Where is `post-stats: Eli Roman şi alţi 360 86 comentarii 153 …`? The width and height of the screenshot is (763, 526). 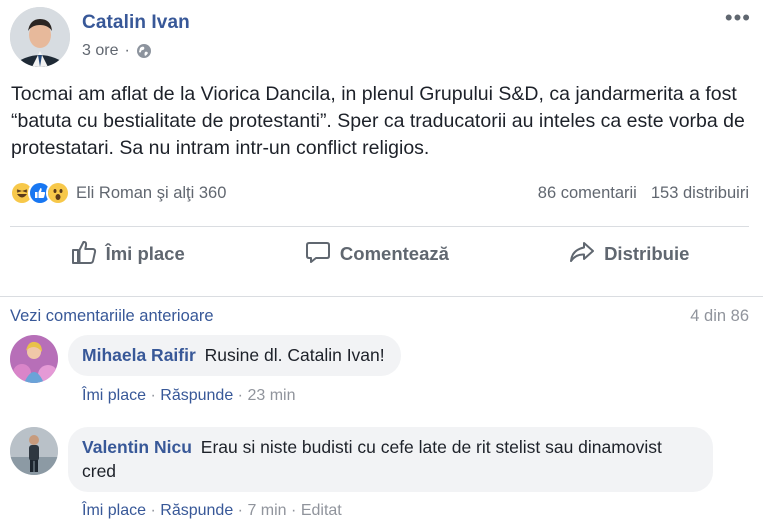 post-stats: Eli Roman şi alţi 360 86 comentarii 153 … is located at coordinates (379, 193).